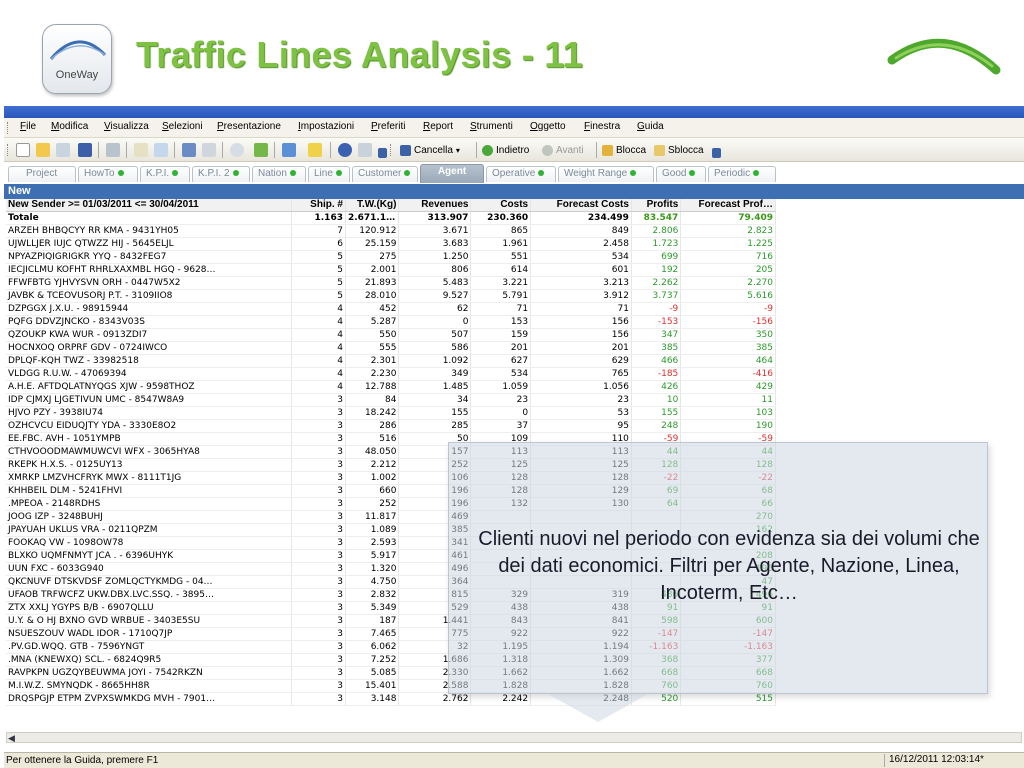  What do you see at coordinates (85, 150) in the screenshot?
I see `save-icon` at bounding box center [85, 150].